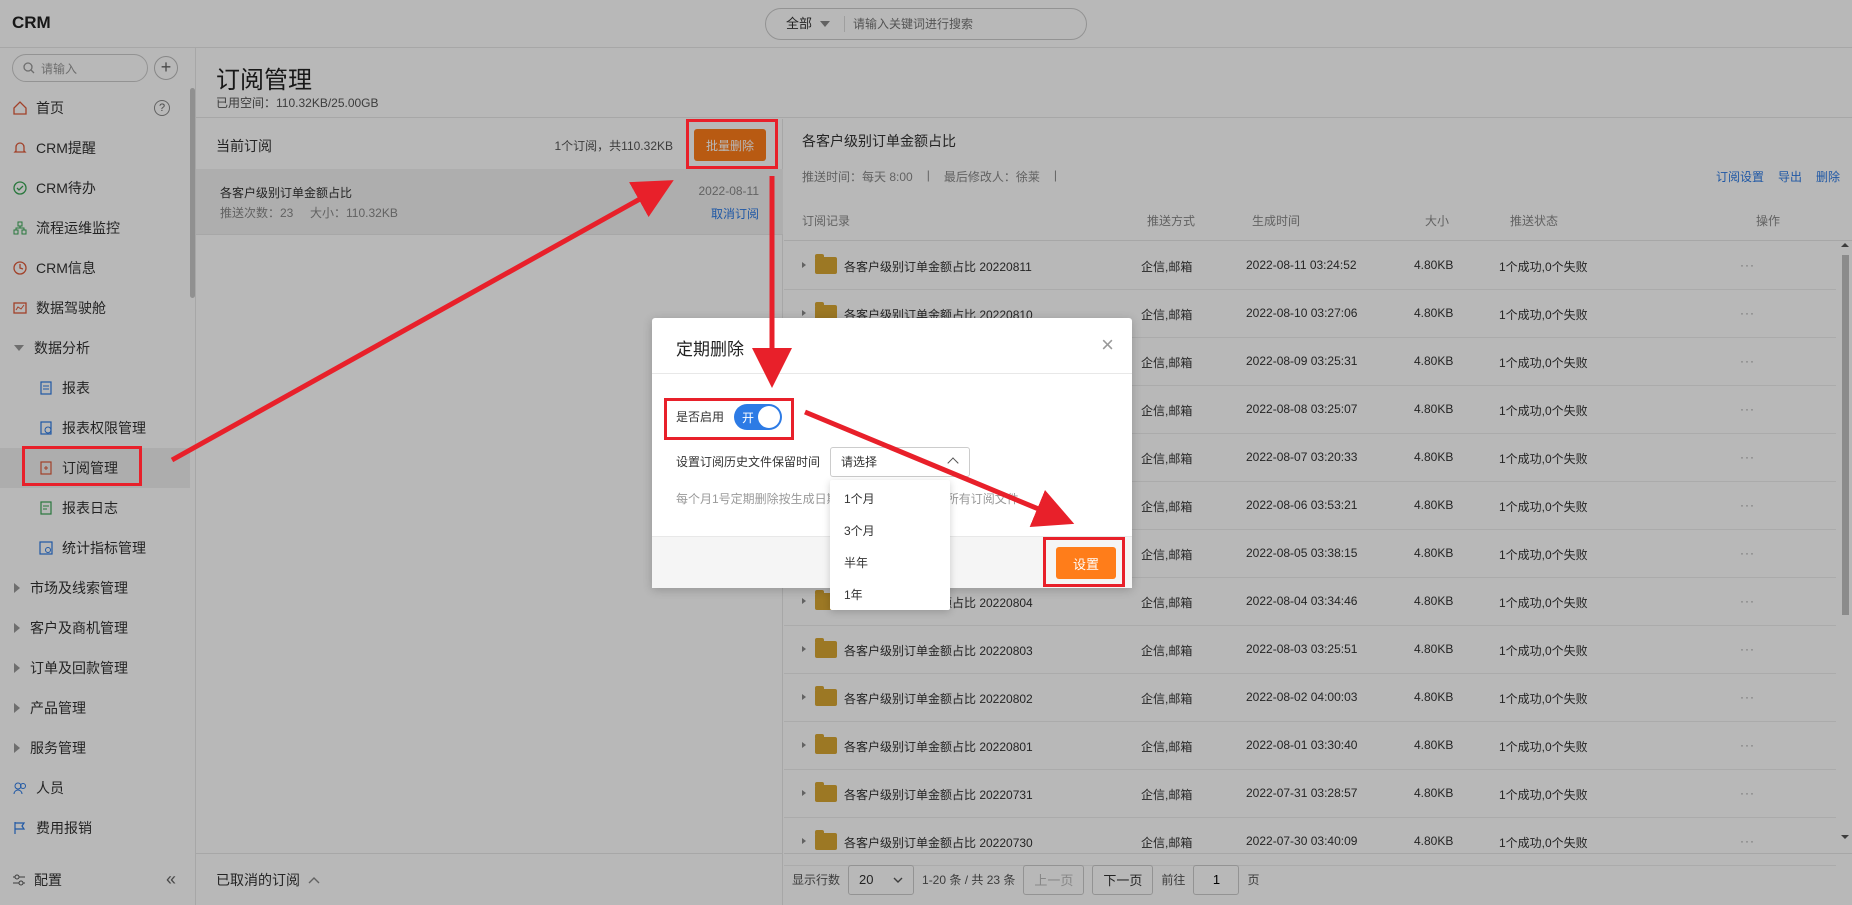  I want to click on highlight-batch-delete, so click(732, 144).